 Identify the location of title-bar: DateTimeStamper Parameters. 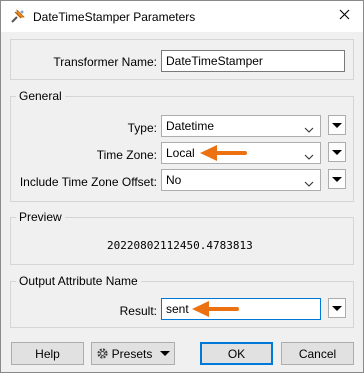
(182, 16).